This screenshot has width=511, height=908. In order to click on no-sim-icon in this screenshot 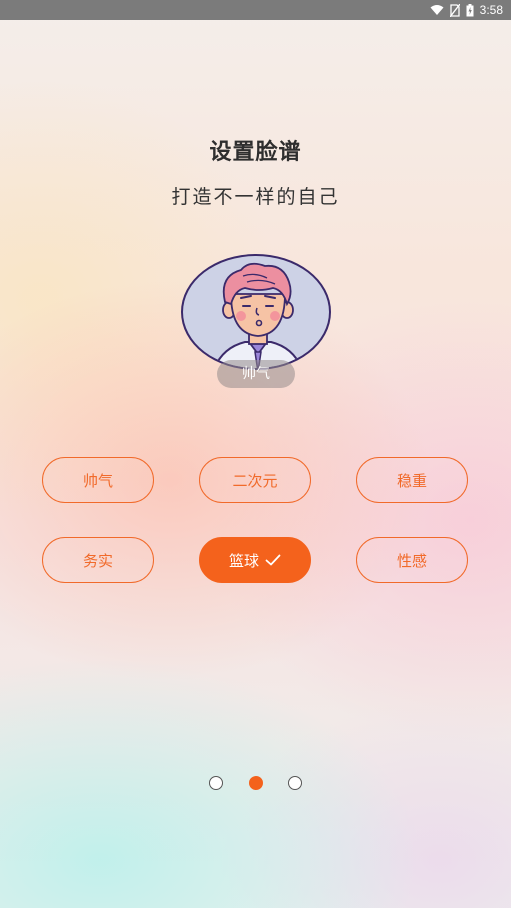, I will do `click(454, 10)`.